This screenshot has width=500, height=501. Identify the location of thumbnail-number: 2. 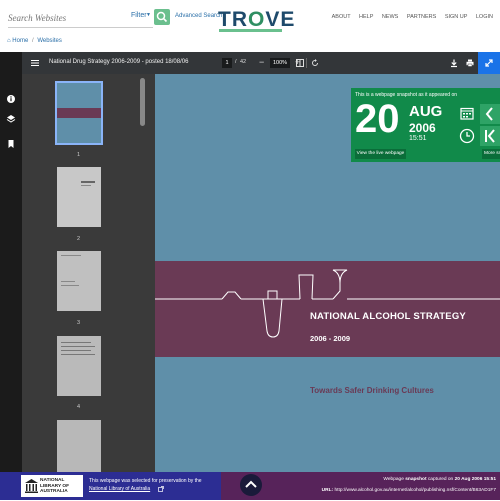
(79, 239).